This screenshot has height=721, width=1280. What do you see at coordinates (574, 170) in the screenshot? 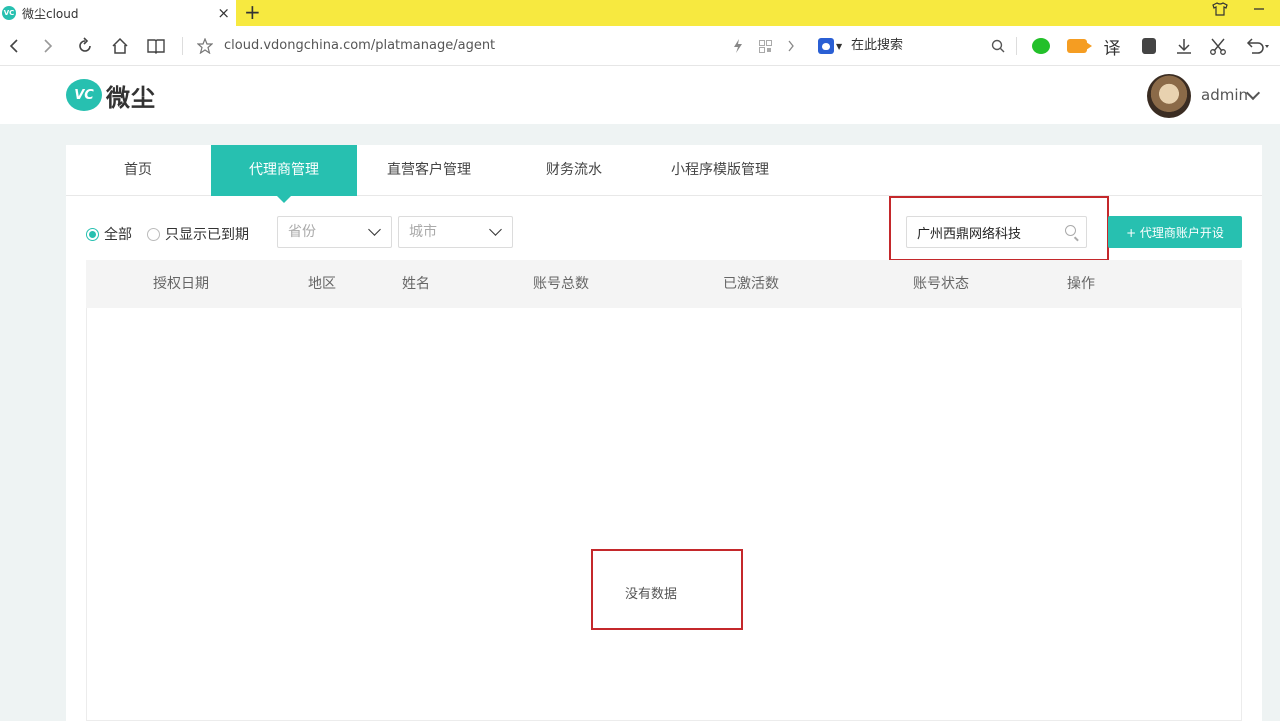
I see `tab-finance-flow: 财务流水` at bounding box center [574, 170].